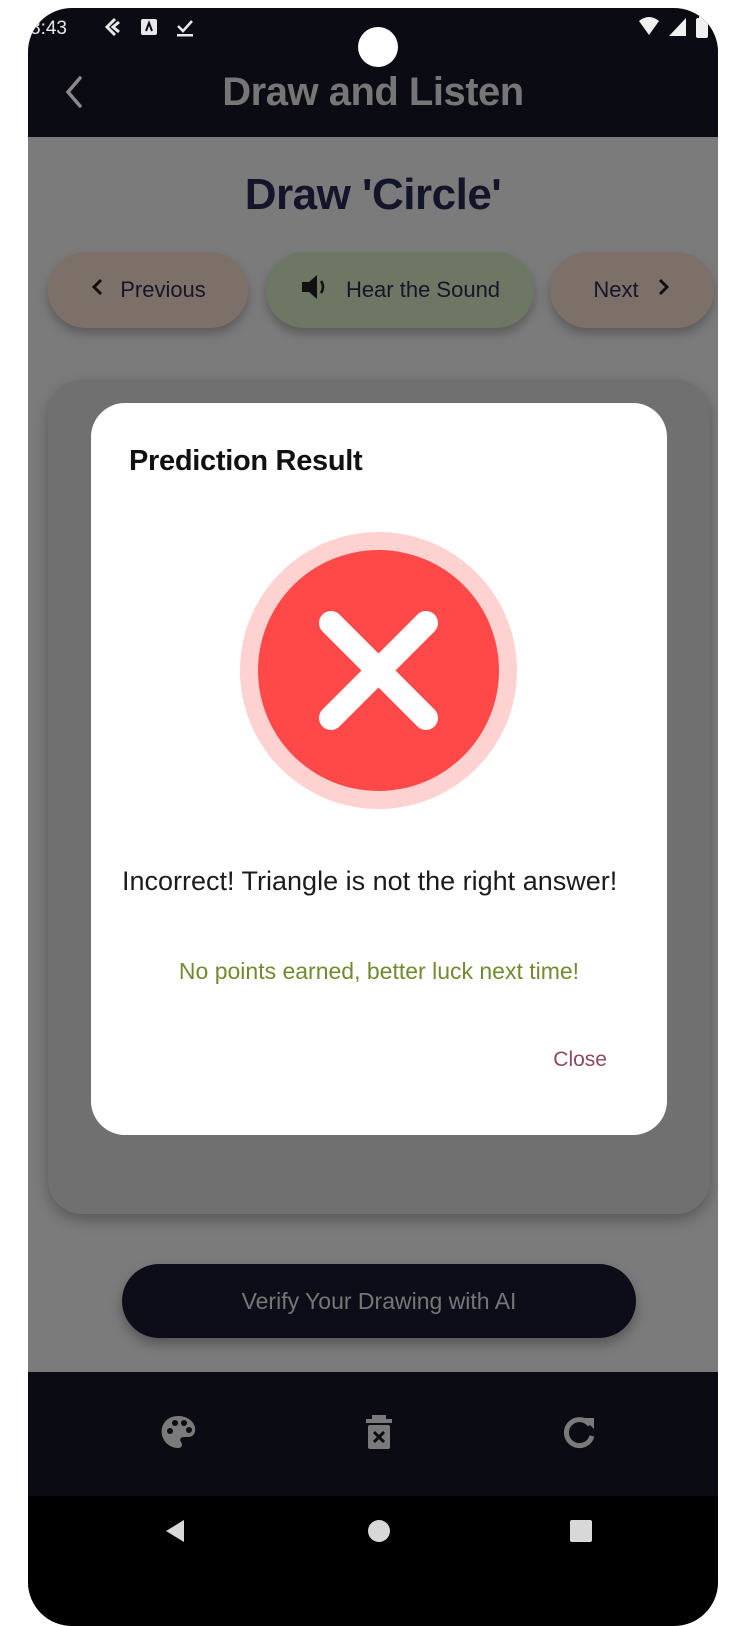 The width and height of the screenshot is (739, 1626). What do you see at coordinates (315, 290) in the screenshot?
I see `speaker-icon` at bounding box center [315, 290].